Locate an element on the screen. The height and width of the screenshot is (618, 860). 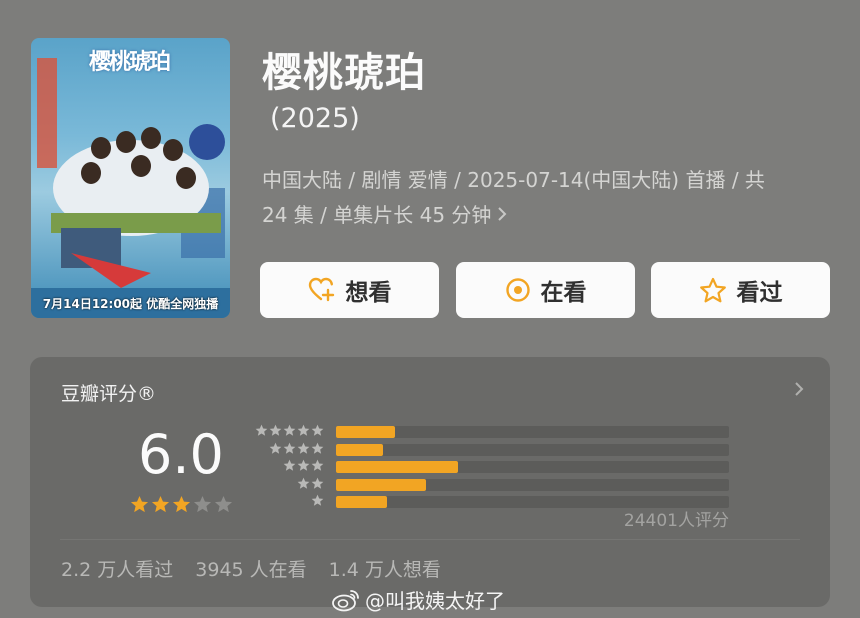
rating-label: 豆瓣评分® is located at coordinates (109, 394).